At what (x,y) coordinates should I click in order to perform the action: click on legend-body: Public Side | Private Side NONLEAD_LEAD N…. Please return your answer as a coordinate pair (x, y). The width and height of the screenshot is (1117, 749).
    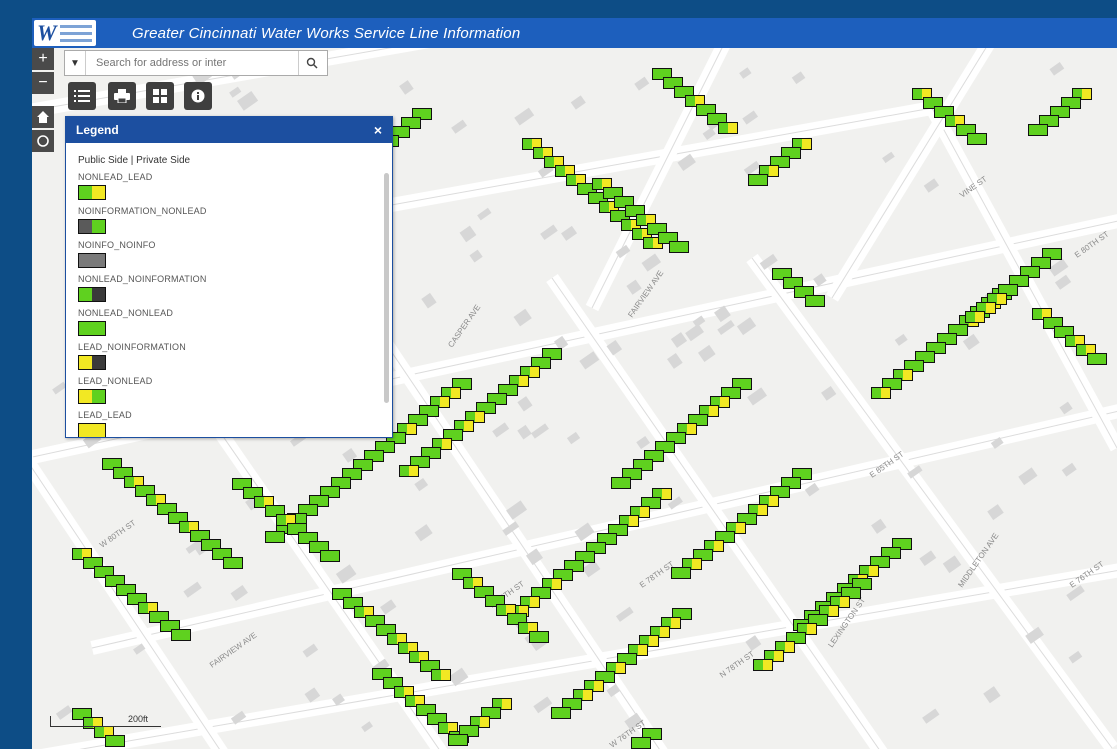
    Looking at the image, I should click on (229, 290).